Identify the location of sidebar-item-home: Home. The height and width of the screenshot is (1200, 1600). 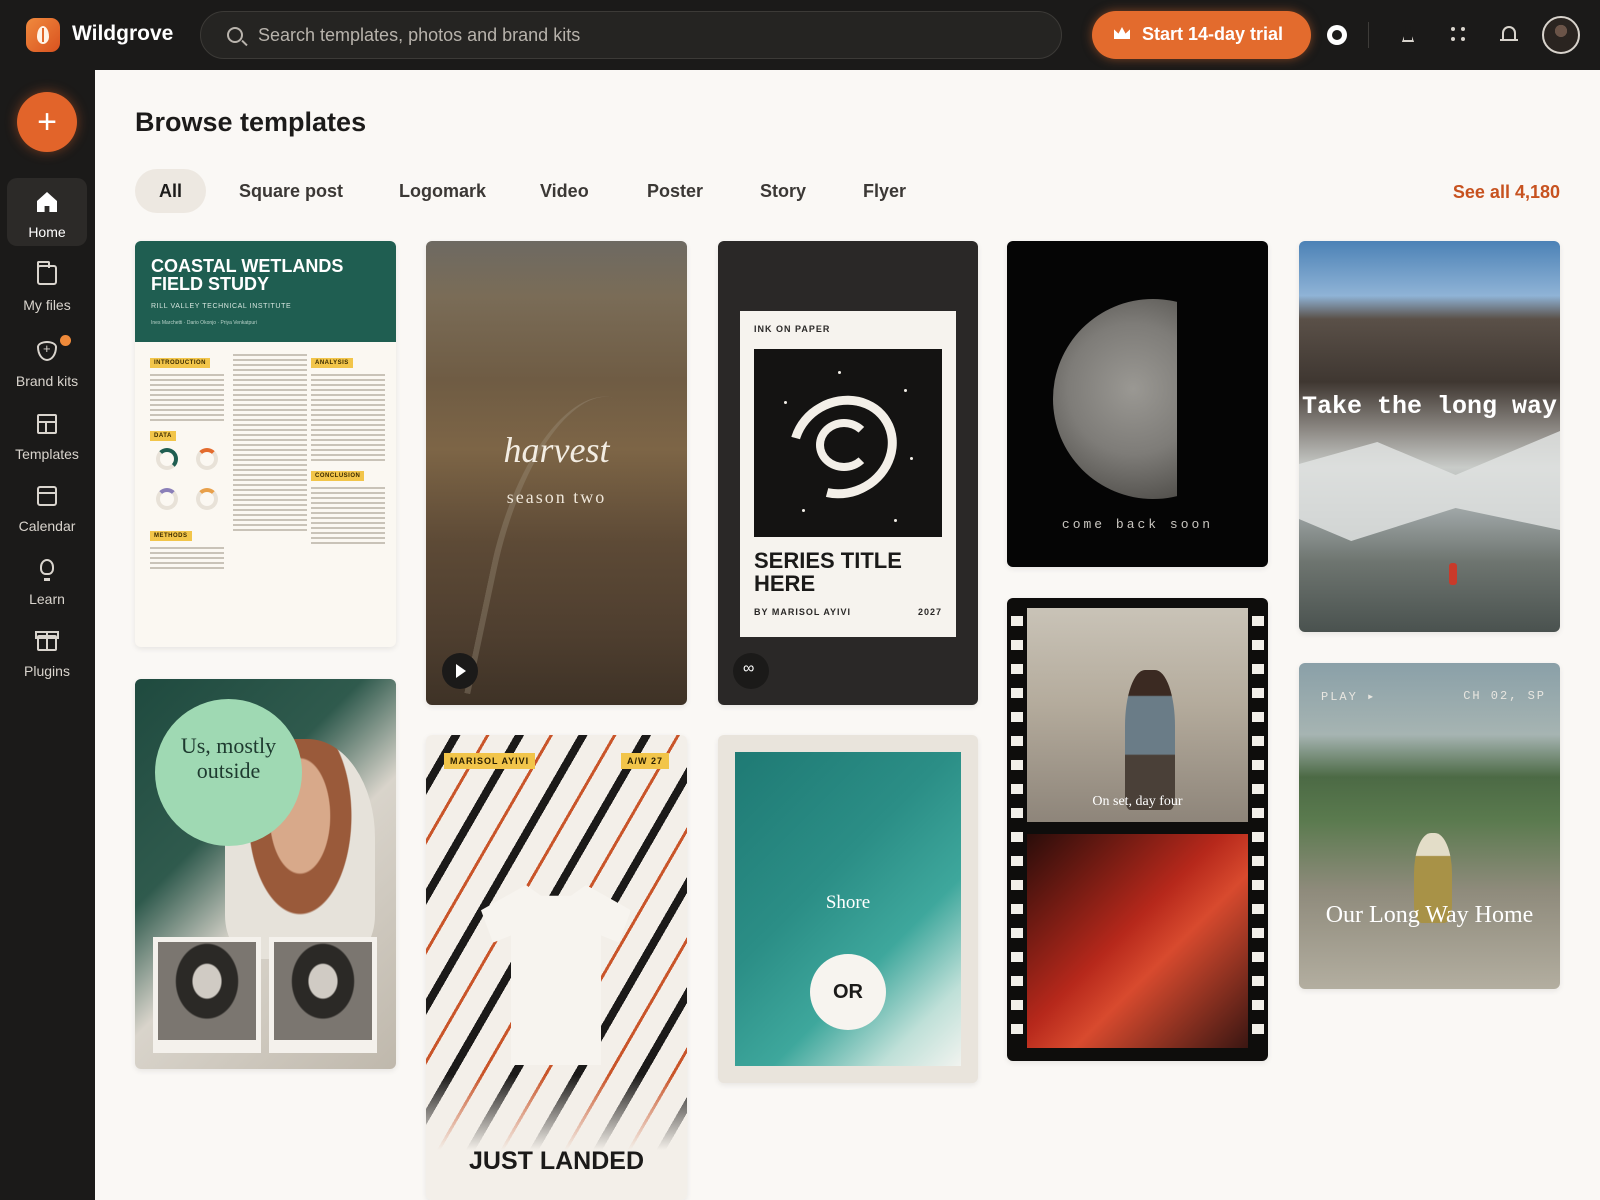
(47, 212).